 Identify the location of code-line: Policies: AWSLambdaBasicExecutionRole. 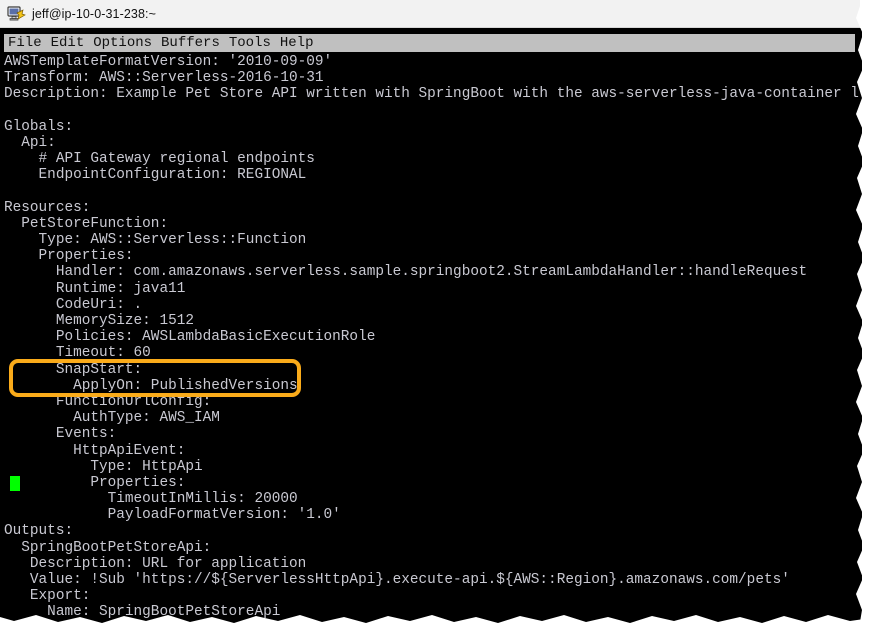
(190, 337).